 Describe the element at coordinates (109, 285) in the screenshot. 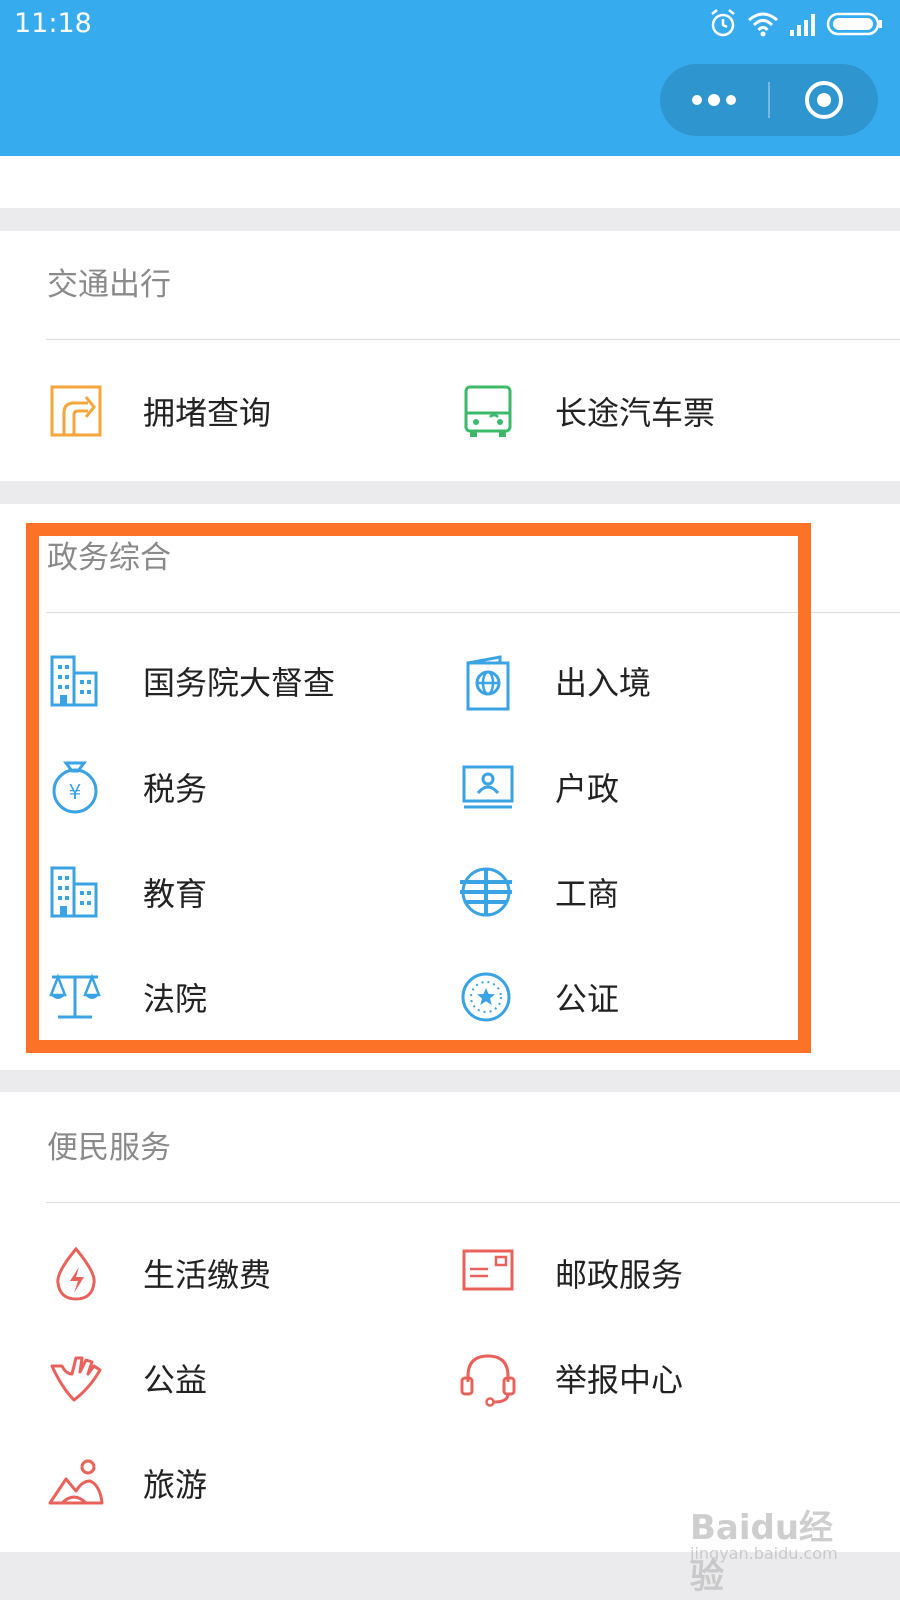

I see `section-title: 交通出行` at that location.